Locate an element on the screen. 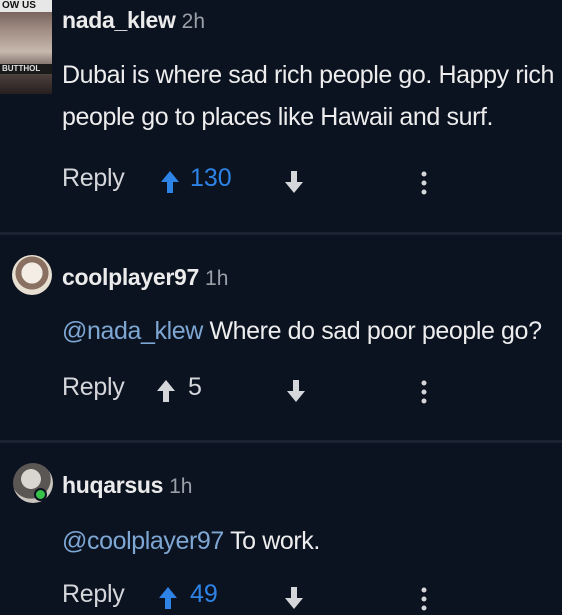 This screenshot has width=562, height=615. username: huqarsus is located at coordinates (112, 485).